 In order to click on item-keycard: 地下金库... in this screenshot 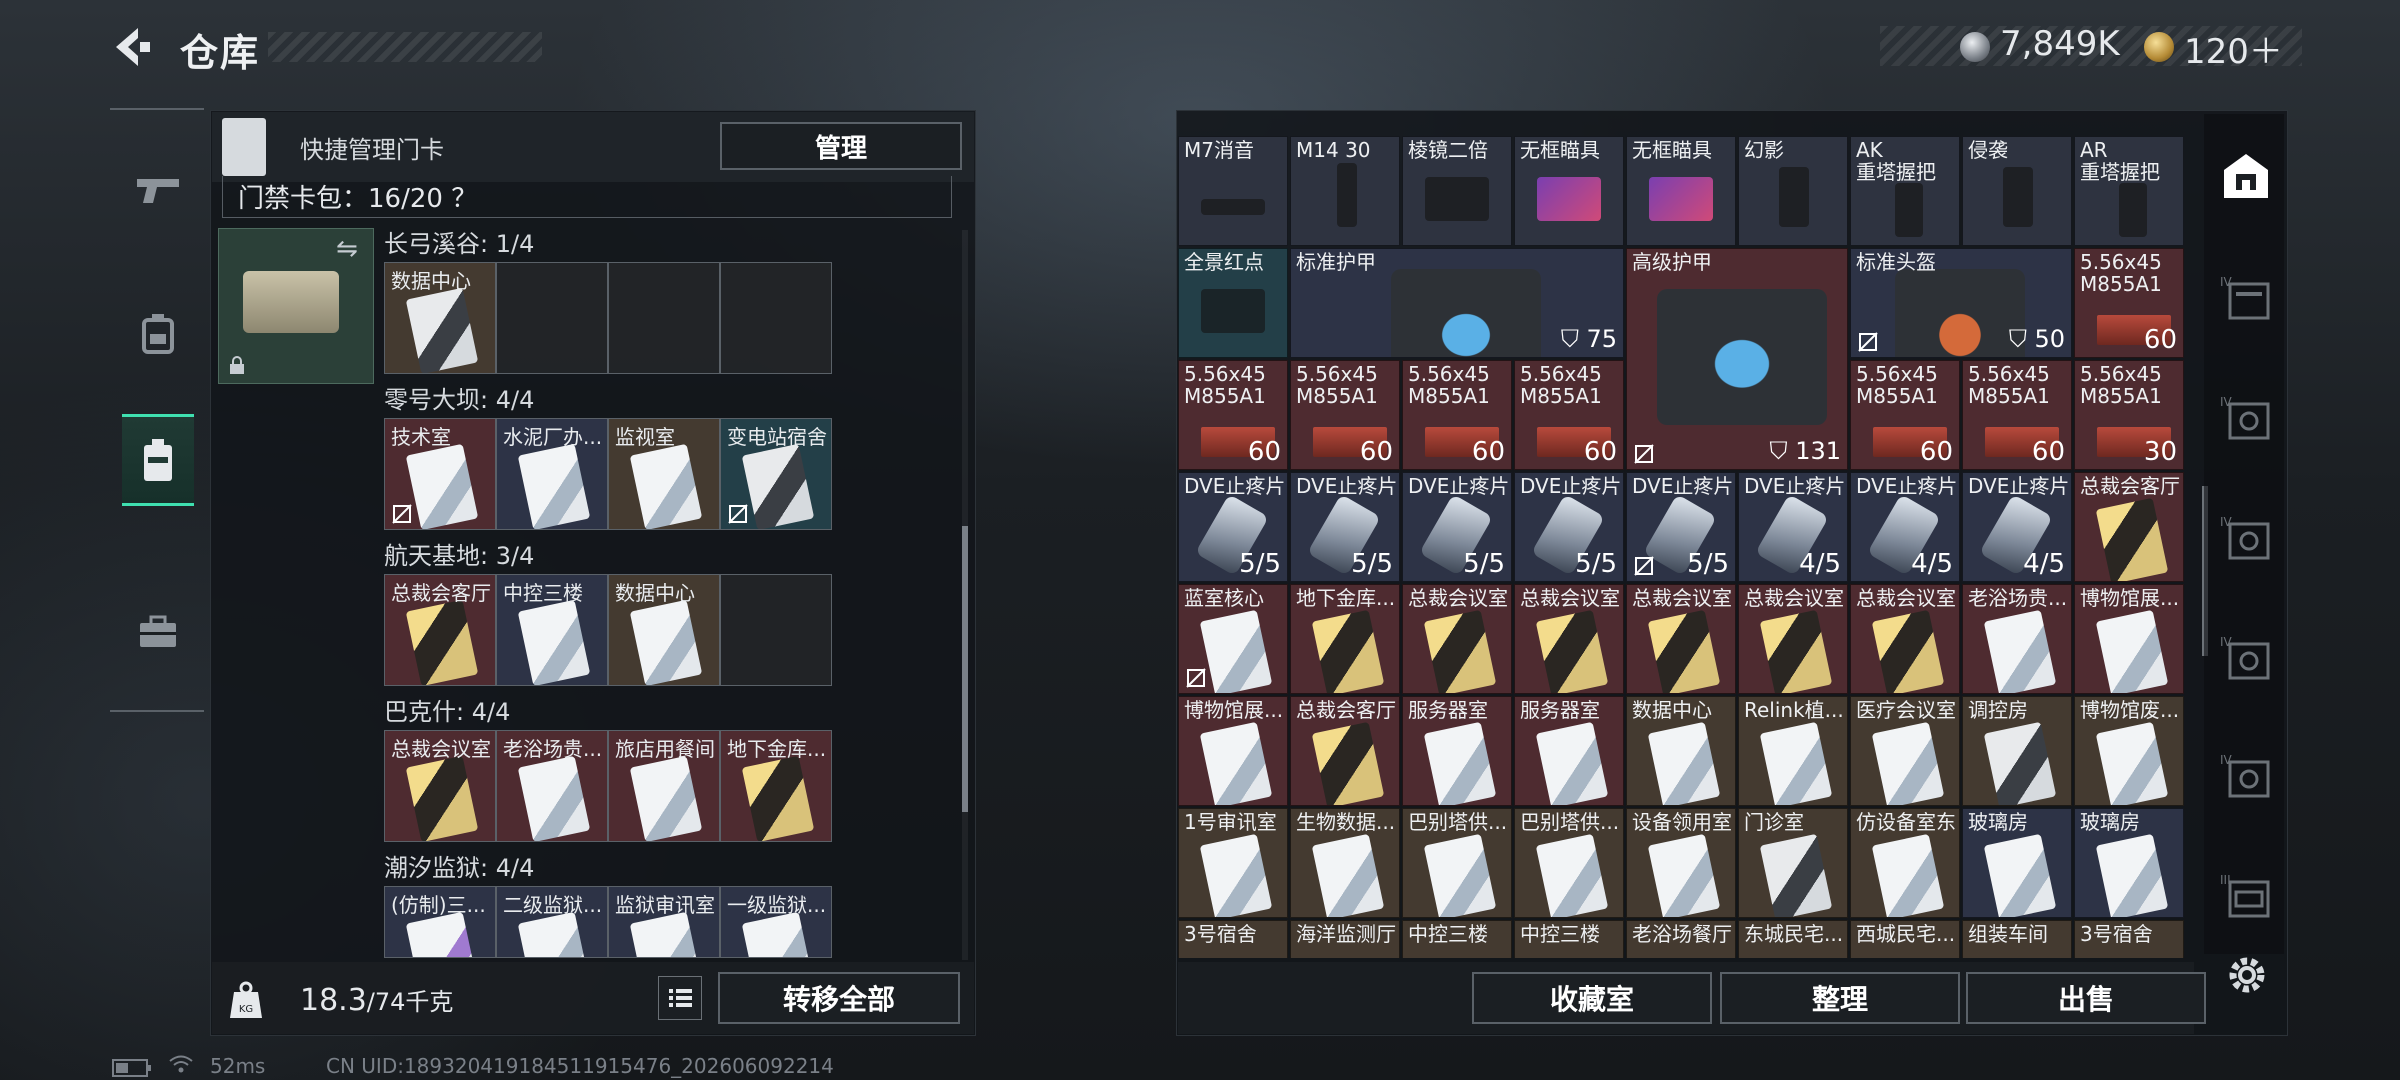, I will do `click(1345, 639)`.